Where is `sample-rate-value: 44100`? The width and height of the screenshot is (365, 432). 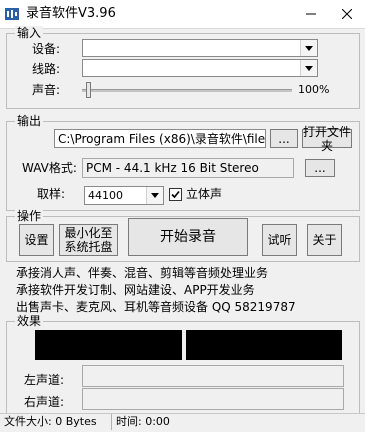
sample-rate-value: 44100 is located at coordinates (105, 195).